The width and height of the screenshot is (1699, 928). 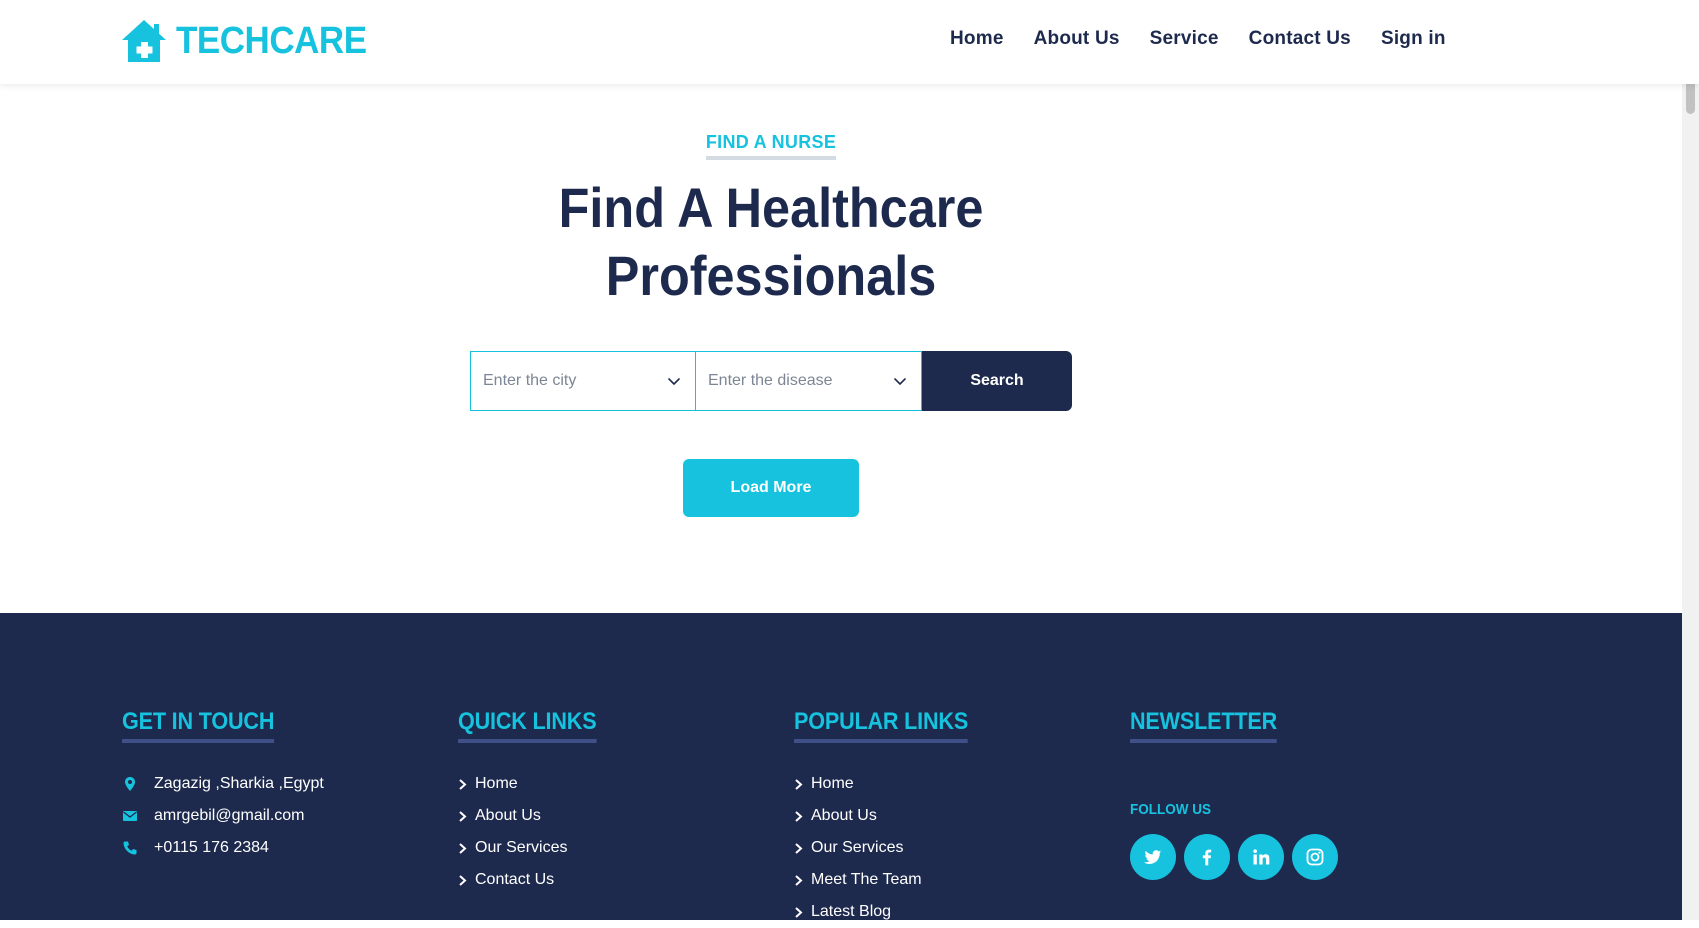 What do you see at coordinates (144, 41) in the screenshot?
I see `house-medical-icon` at bounding box center [144, 41].